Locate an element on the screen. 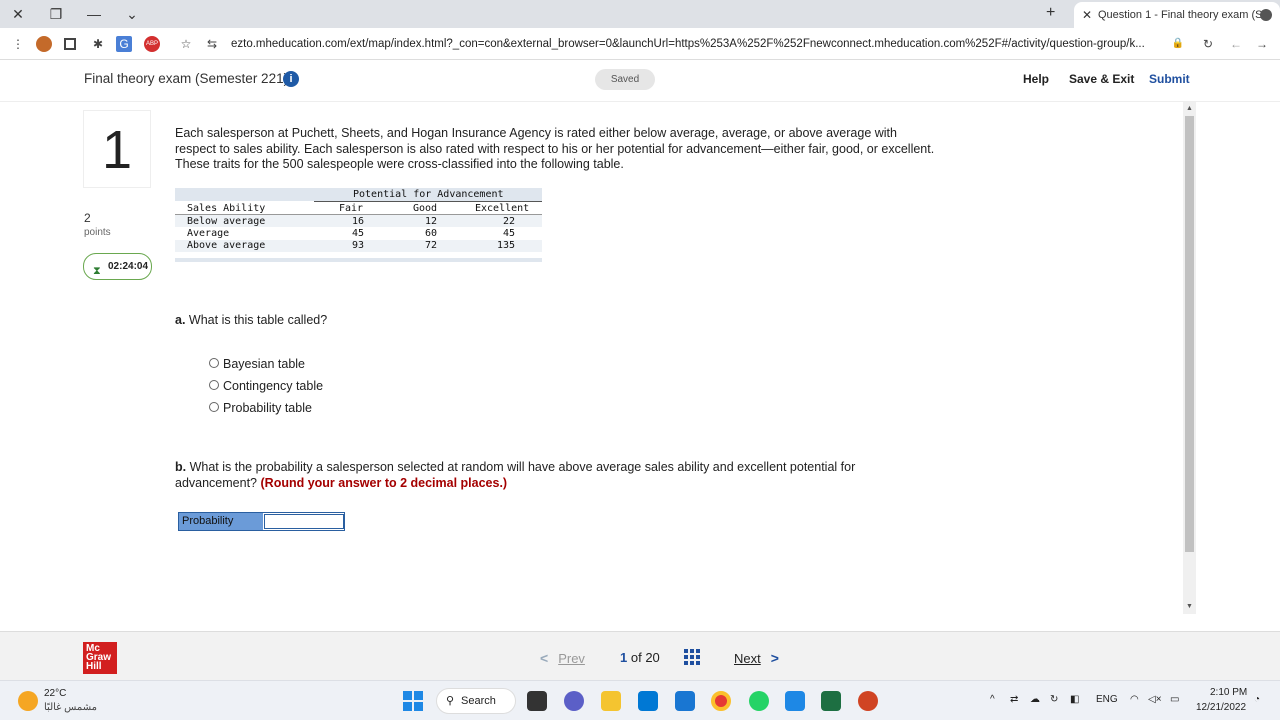 Image resolution: width=1280 pixels, height=720 pixels. store-icon is located at coordinates (648, 701).